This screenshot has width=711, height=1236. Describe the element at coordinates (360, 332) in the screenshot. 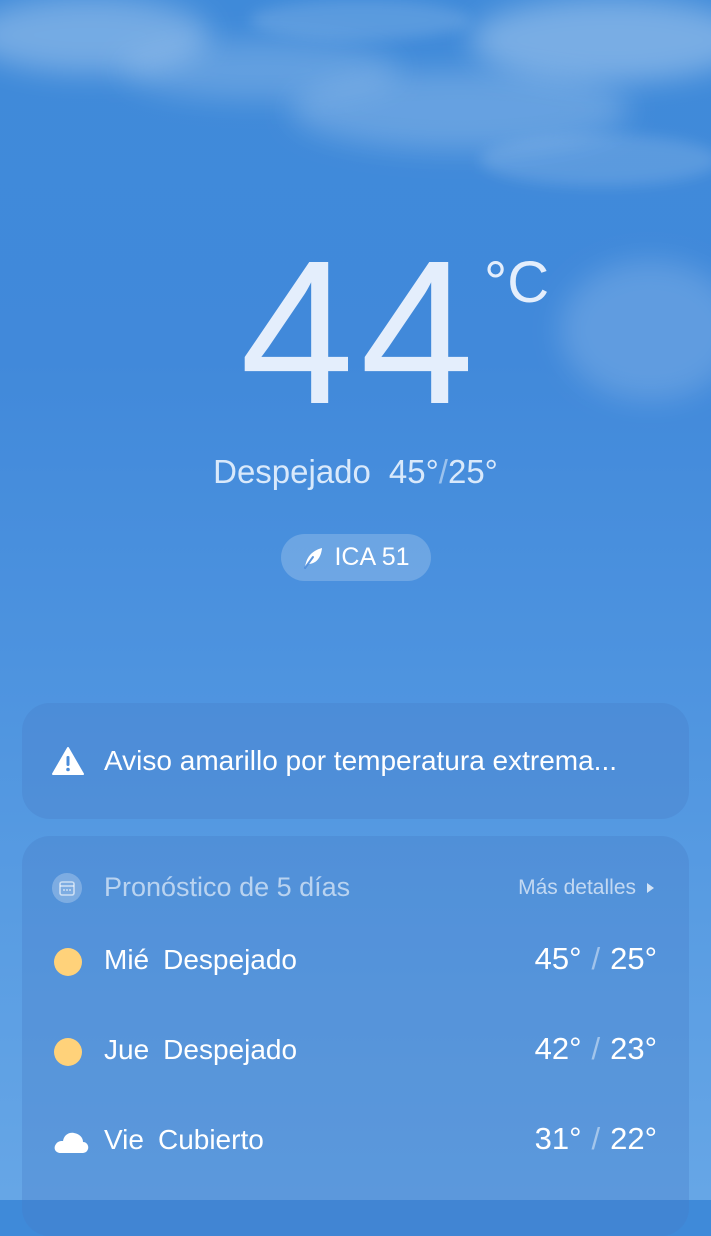

I see `temperature-value: 44` at that location.